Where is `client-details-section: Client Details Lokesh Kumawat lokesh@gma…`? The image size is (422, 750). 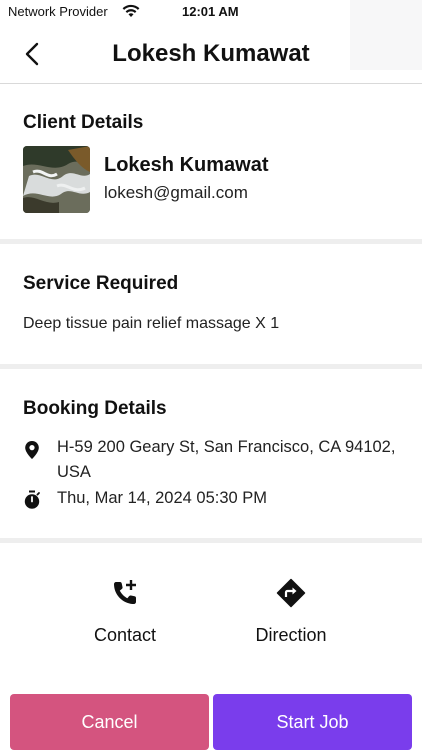
client-details-section: Client Details Lokesh Kumawat lokesh@gma… is located at coordinates (211, 162).